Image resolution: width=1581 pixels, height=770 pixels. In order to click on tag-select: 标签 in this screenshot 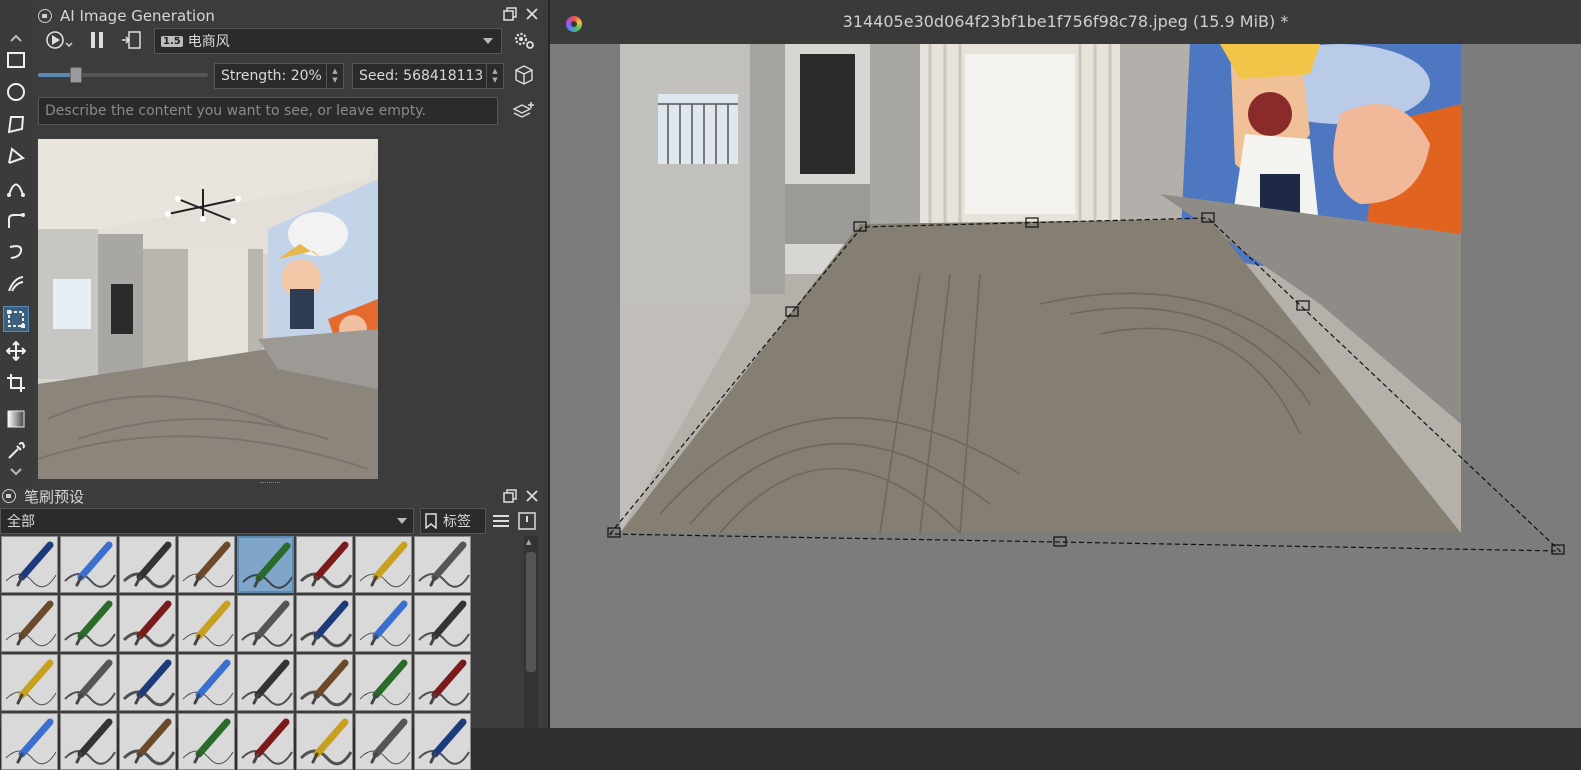, I will do `click(453, 521)`.